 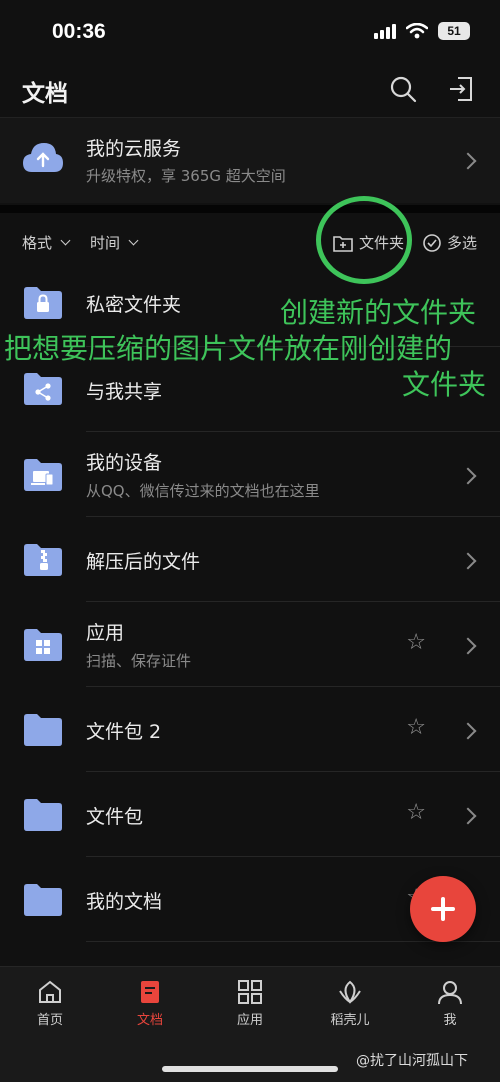 What do you see at coordinates (250, 90) in the screenshot?
I see `app-header: 文档` at bounding box center [250, 90].